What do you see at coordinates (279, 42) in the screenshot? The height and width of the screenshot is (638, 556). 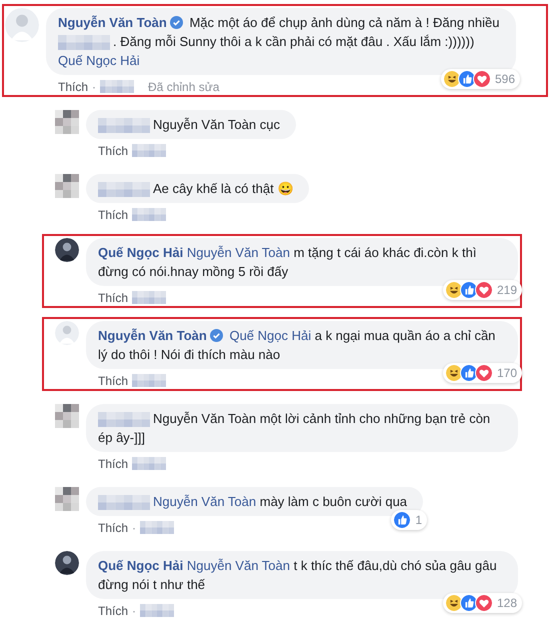 I see `comment-text: Nguyễn Văn Toàn Mặc một áo để chụp ảnh dùng cả năm à ! Đăng nhiều . Đăng mỗi Sunny thôi a k cần phải có mặt đâu . Xấu lắm :)))))) Quế Ngọc Hải` at bounding box center [279, 42].